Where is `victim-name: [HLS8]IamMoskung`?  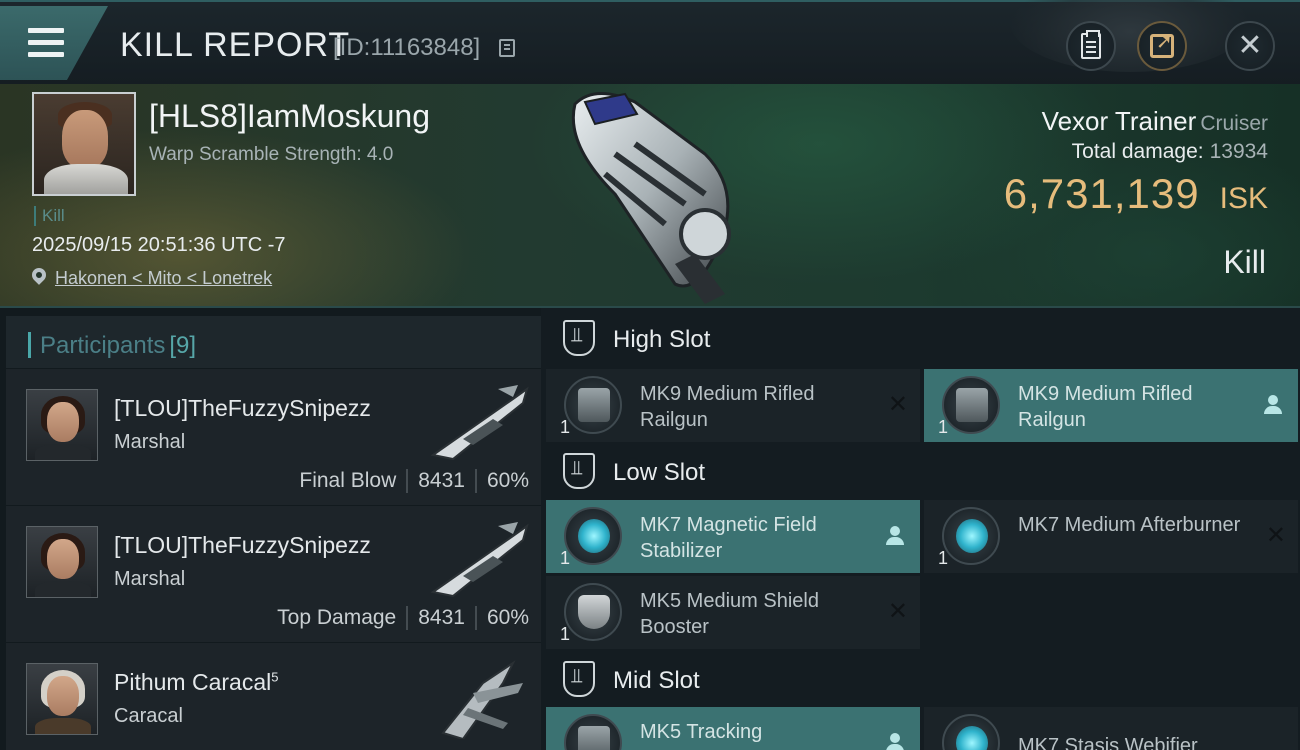 victim-name: [HLS8]IamMoskung is located at coordinates (289, 116).